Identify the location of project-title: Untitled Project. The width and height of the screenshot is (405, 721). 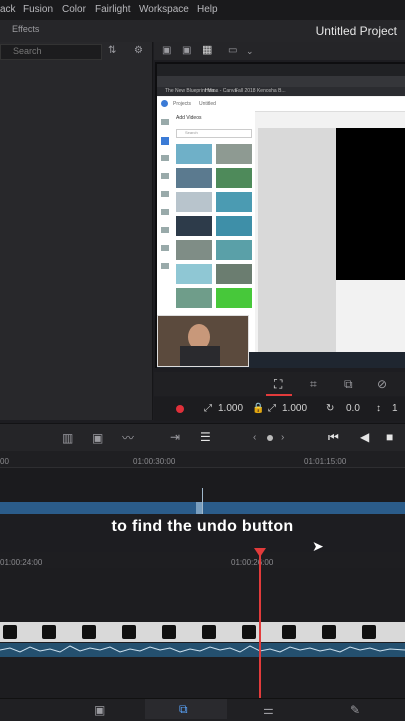
(356, 31).